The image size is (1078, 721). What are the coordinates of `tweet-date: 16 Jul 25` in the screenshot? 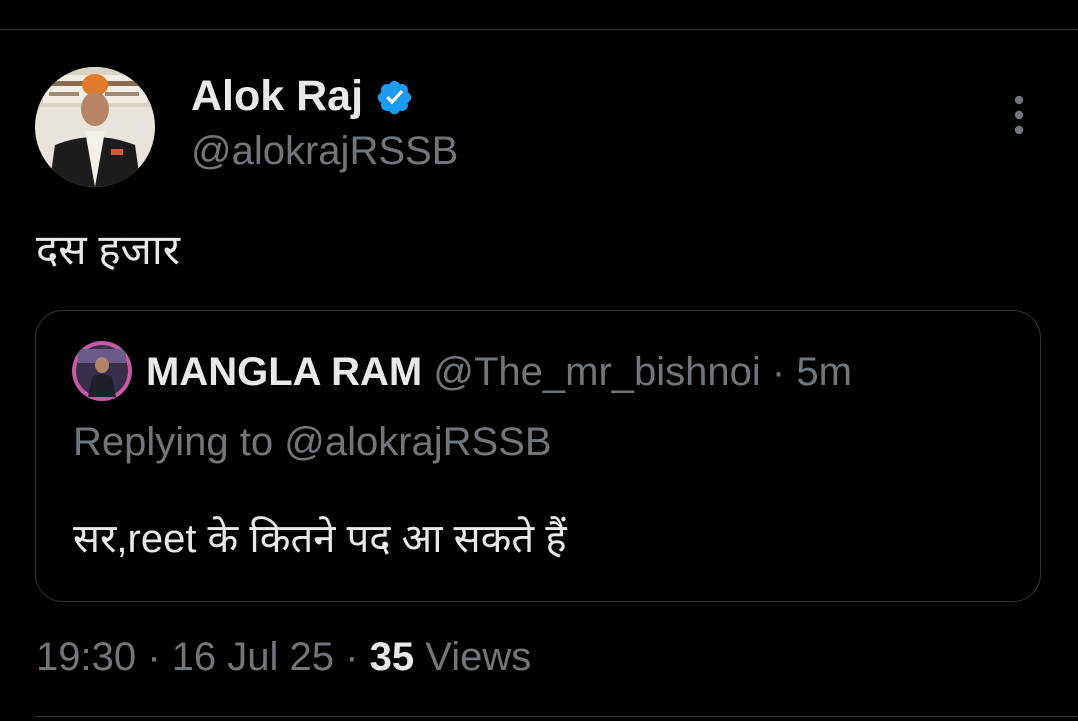 It's located at (253, 657).